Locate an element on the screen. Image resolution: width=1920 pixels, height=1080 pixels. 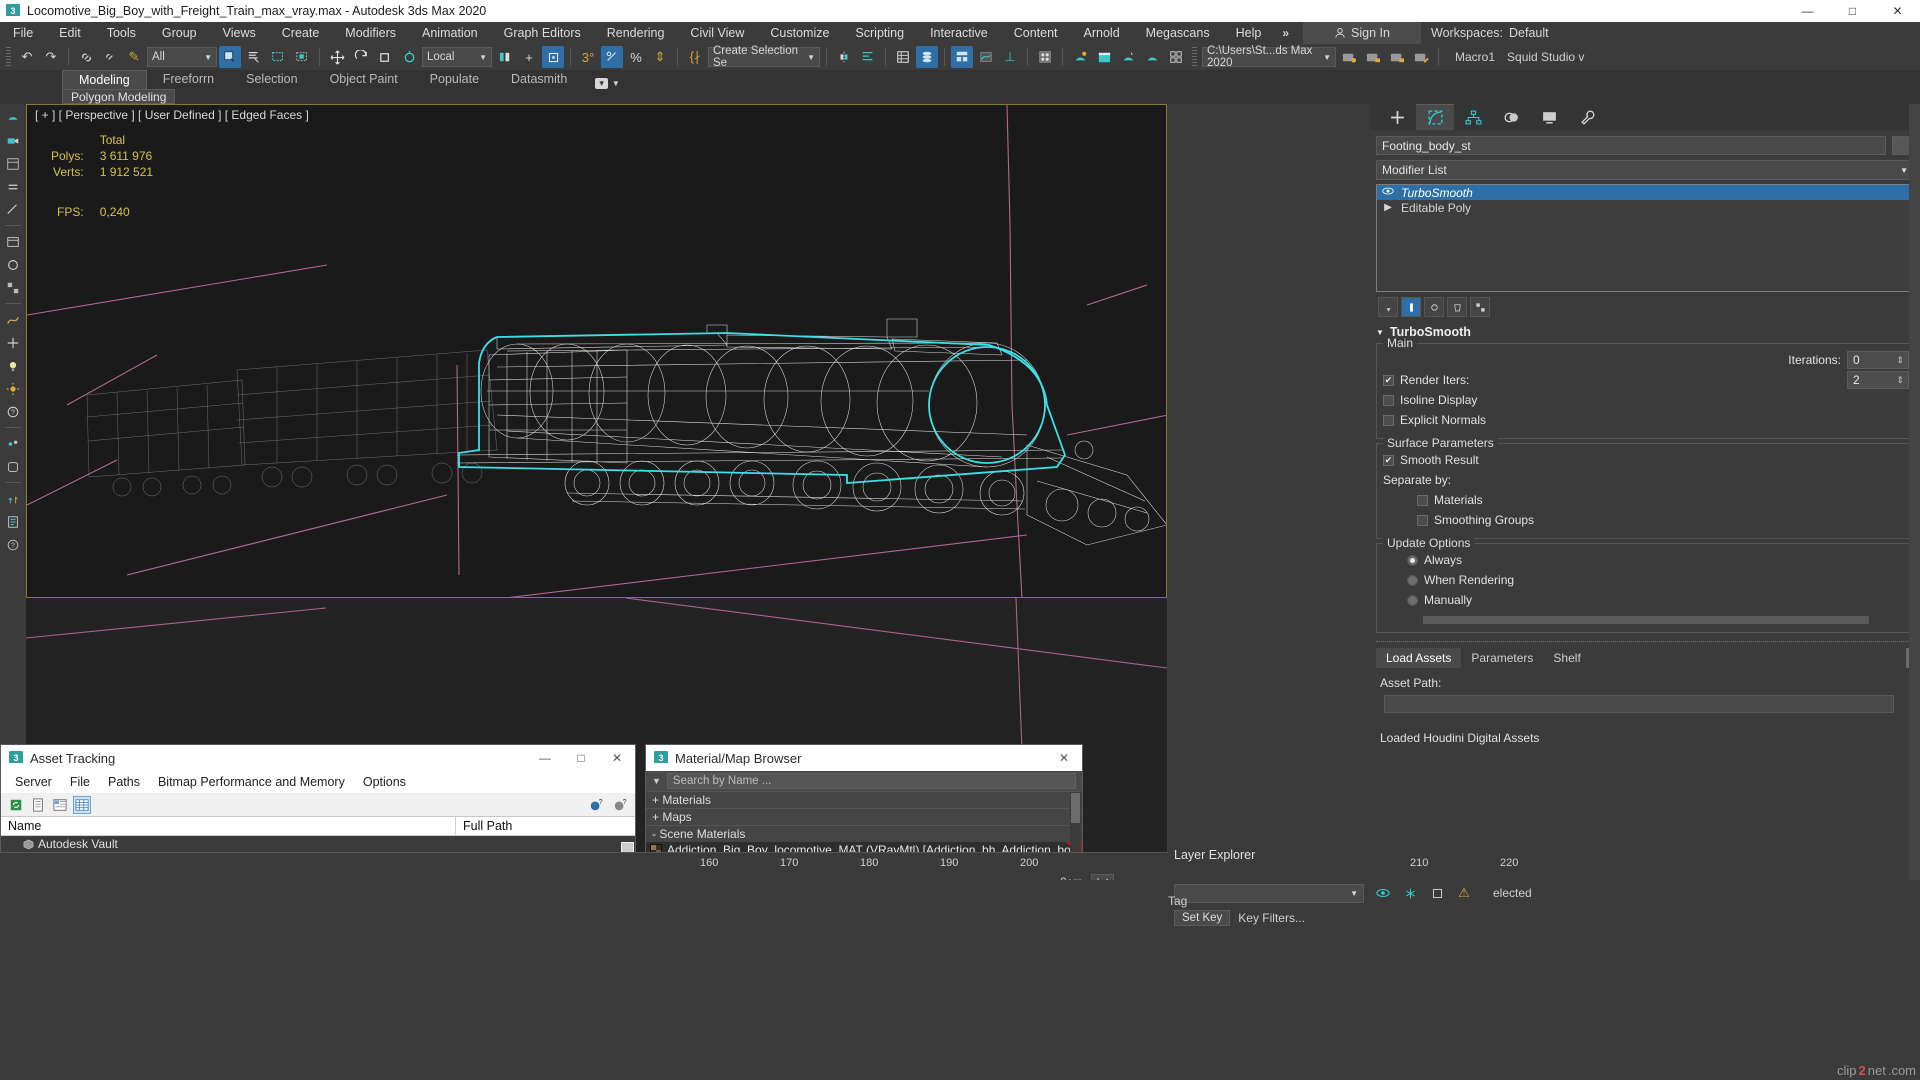
at-menu-file: File is located at coordinates (80, 782).